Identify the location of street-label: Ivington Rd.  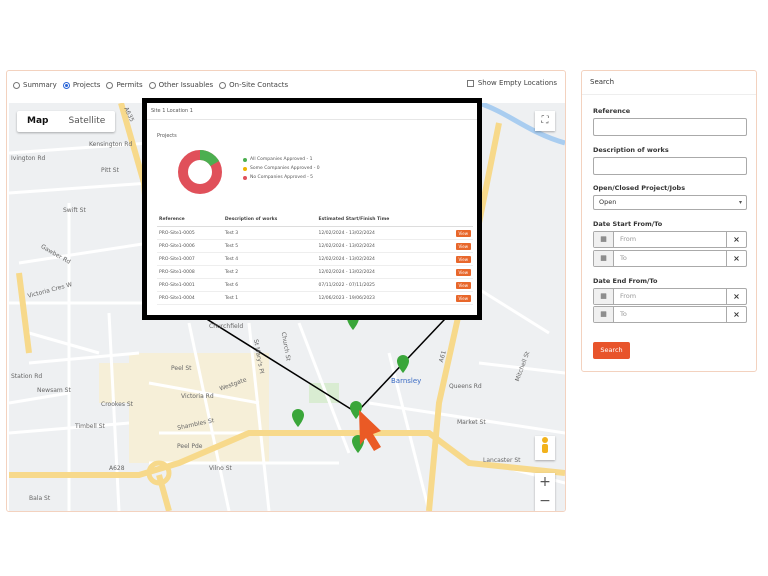
(28, 158).